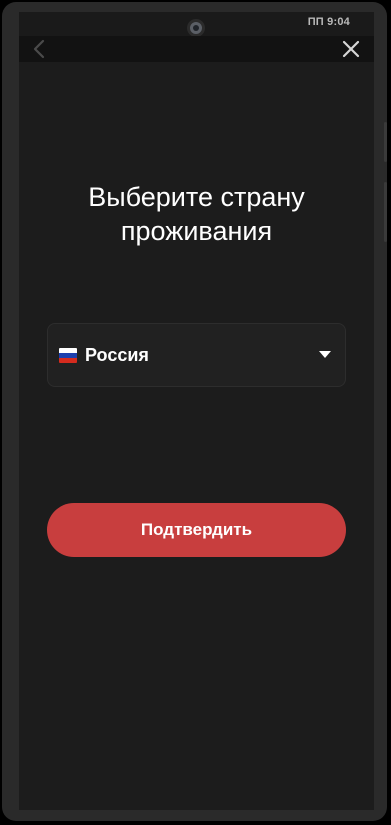 This screenshot has width=391, height=825. Describe the element at coordinates (385, 212) in the screenshot. I see `power-button` at that location.